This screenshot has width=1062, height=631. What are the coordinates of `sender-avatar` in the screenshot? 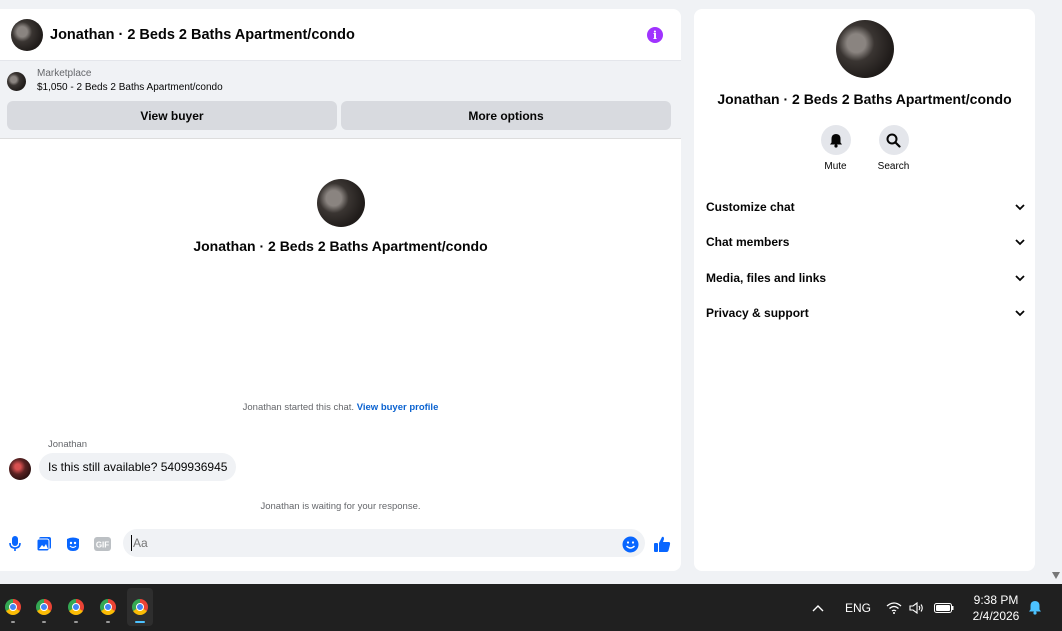 It's located at (20, 469).